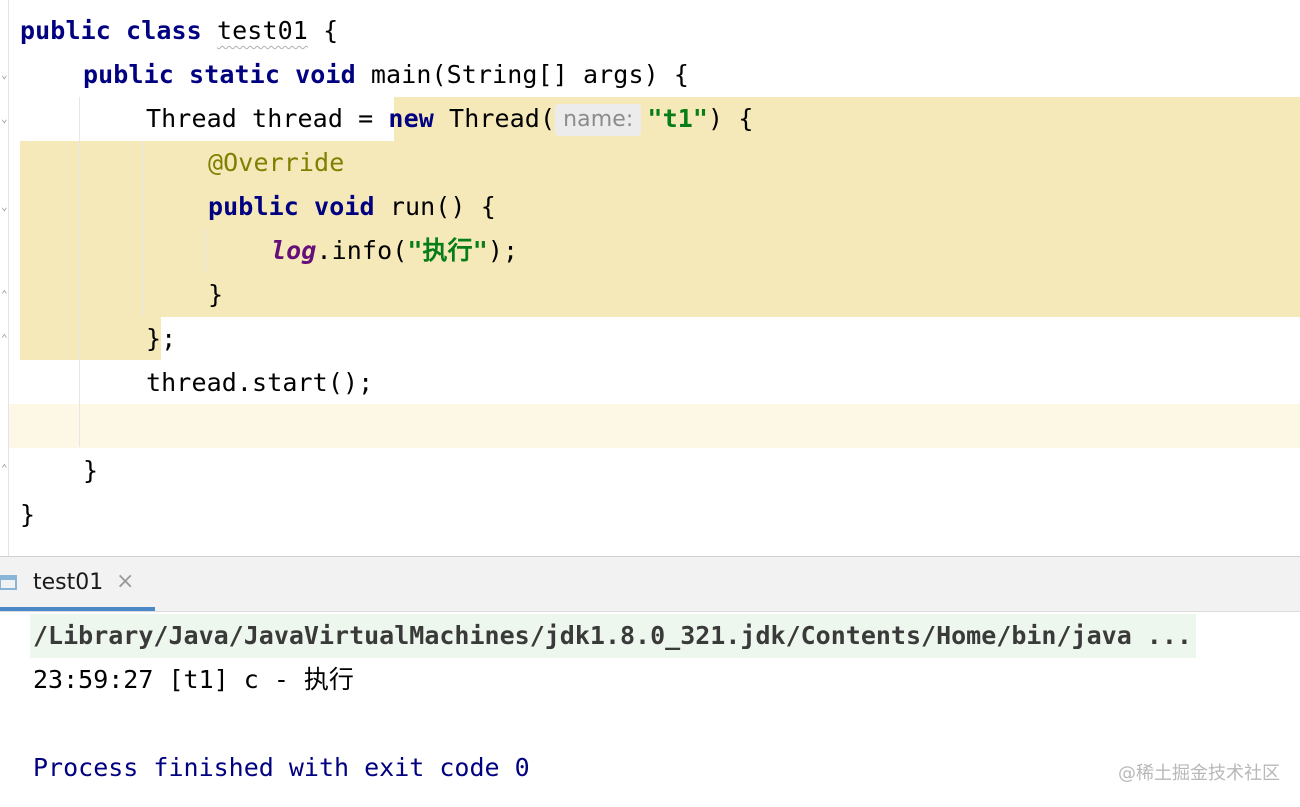 This screenshot has height=807, width=1300. What do you see at coordinates (281, 767) in the screenshot?
I see `console-exit-line: Process finished with exit code 0` at bounding box center [281, 767].